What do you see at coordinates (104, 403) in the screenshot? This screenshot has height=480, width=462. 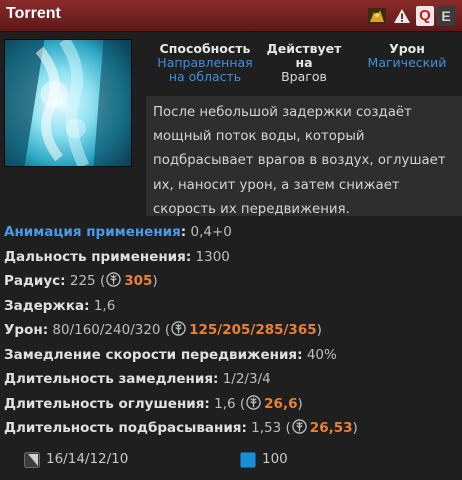 I see `stat-label: Длительность оглушения` at bounding box center [104, 403].